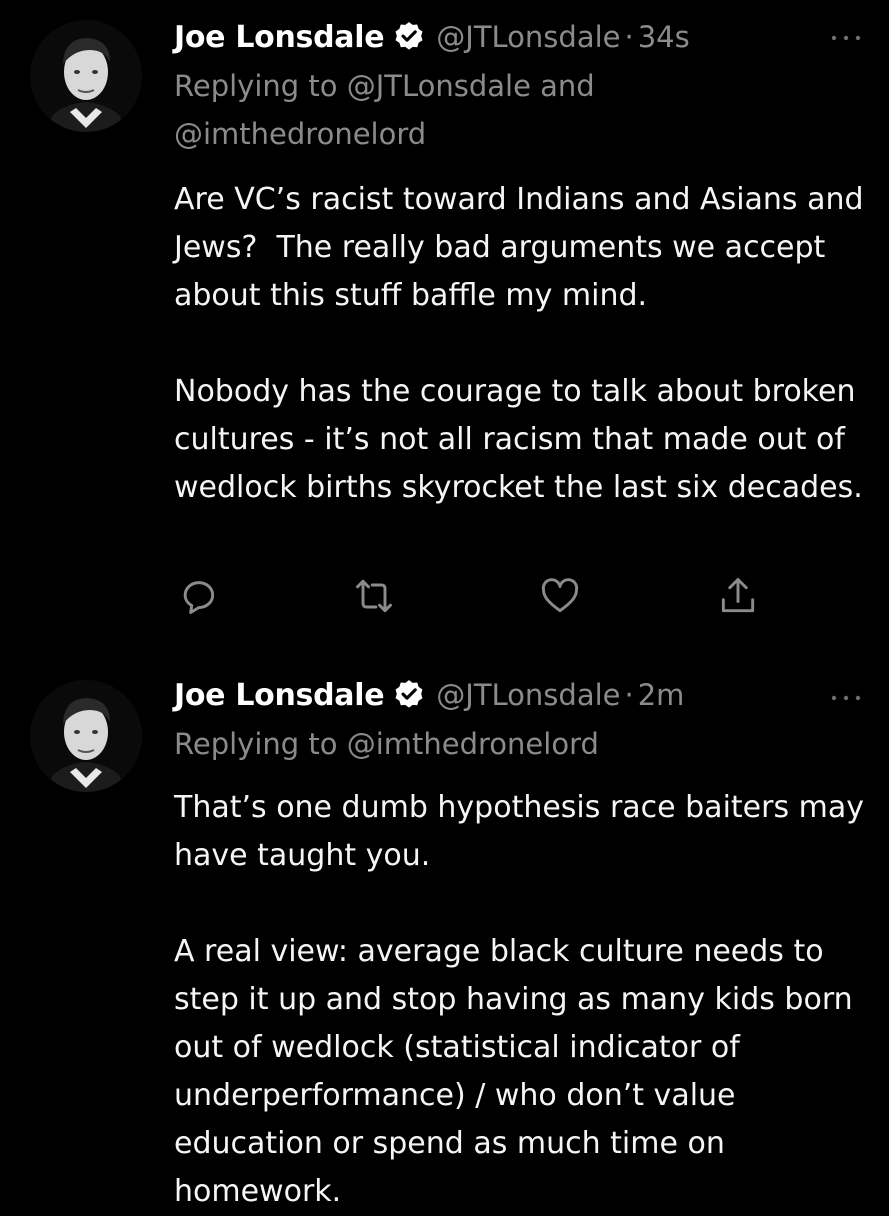 This screenshot has width=889, height=1216. I want to click on comment-icon, so click(198, 596).